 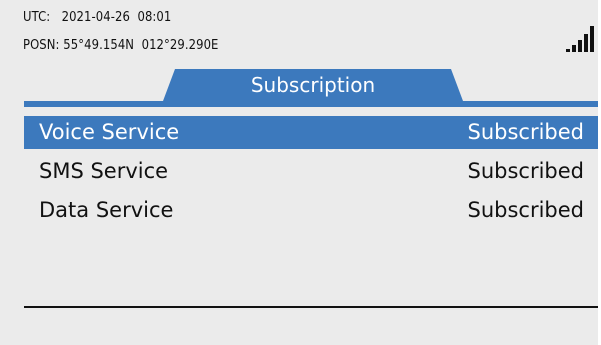 I want to click on service-name: Data Service, so click(x=106, y=210).